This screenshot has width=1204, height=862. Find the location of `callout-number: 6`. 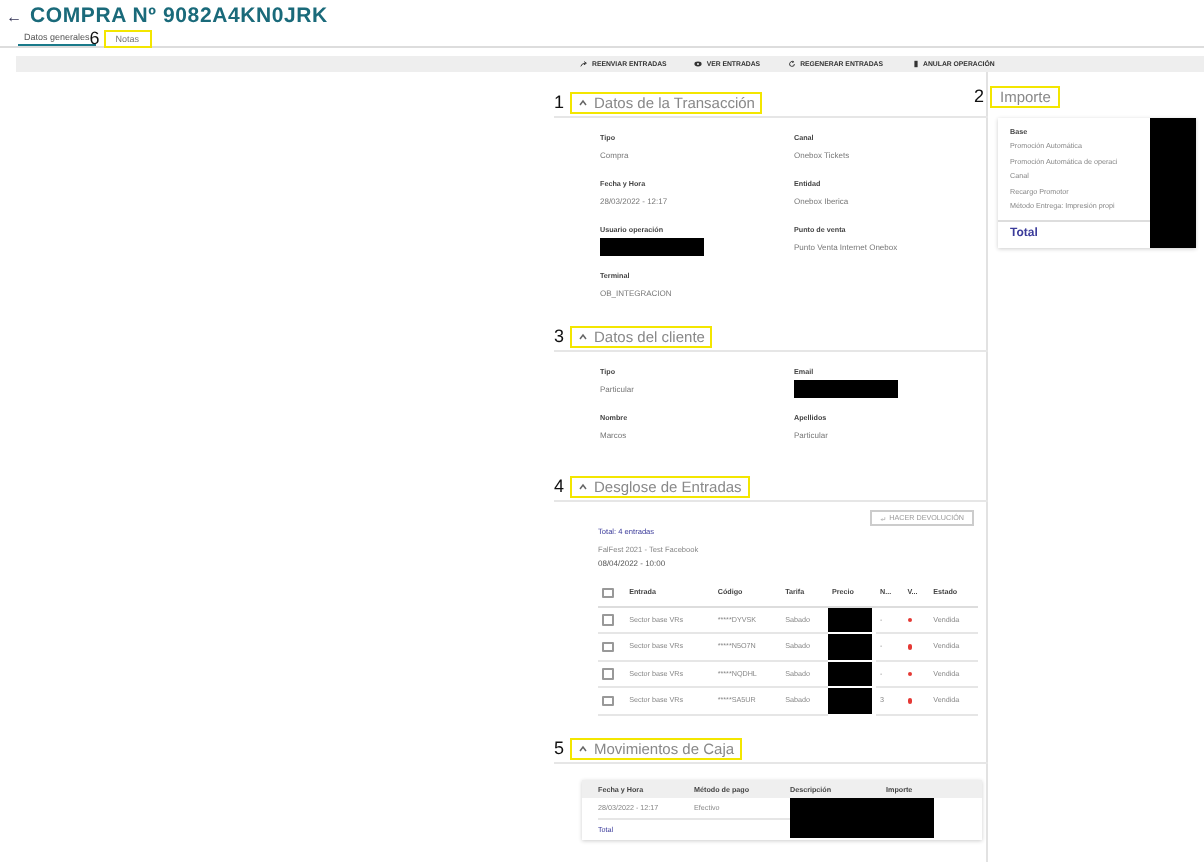

callout-number: 6 is located at coordinates (94, 38).